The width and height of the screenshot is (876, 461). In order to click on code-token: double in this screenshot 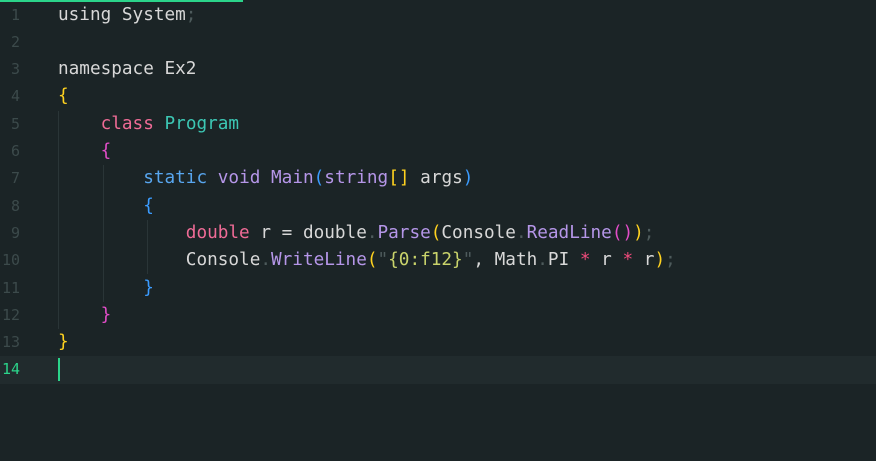, I will do `click(217, 232)`.